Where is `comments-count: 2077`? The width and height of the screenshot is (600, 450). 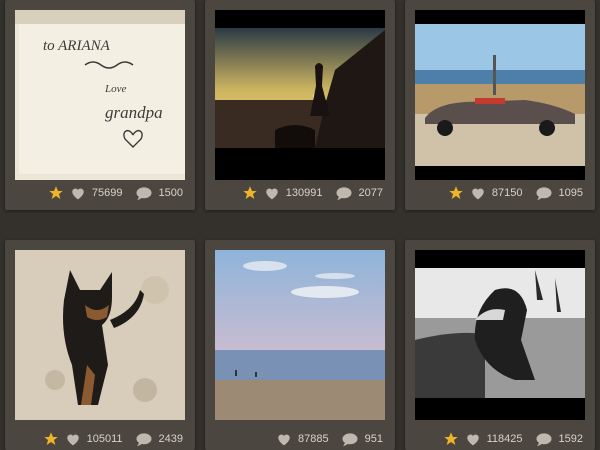 comments-count: 2077 is located at coordinates (370, 193).